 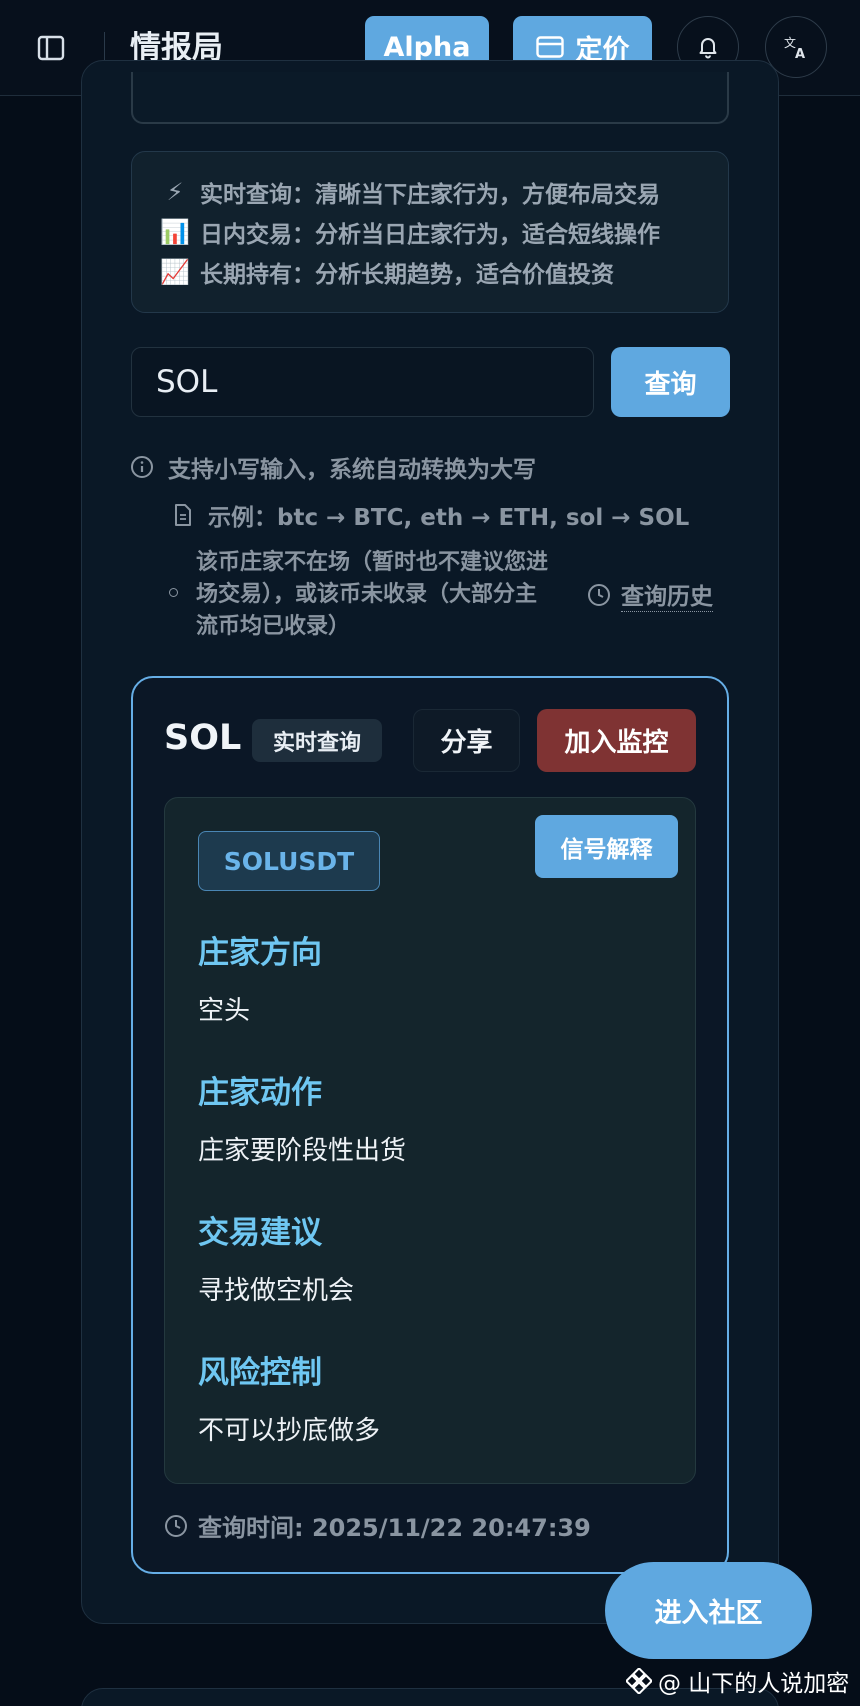 I want to click on lightning-icon: ⚡, so click(x=175, y=192).